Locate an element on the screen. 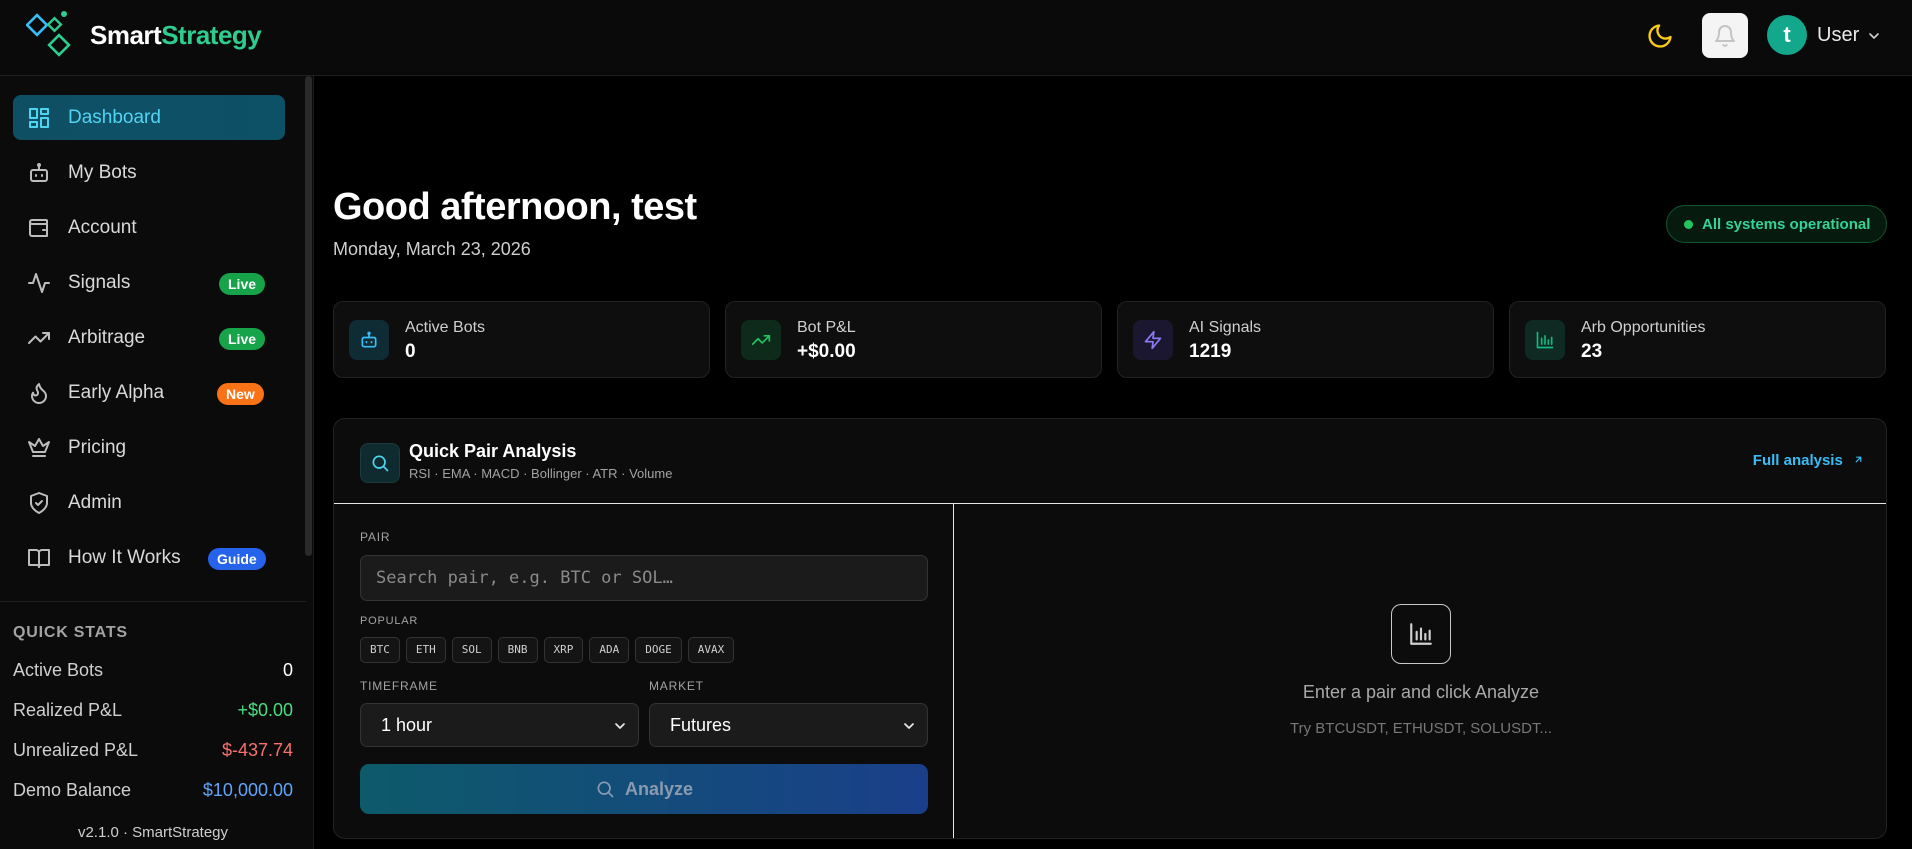 The image size is (1912, 849). stat-card-bot-pnl: Bot P&L +$0.00 is located at coordinates (913, 339).